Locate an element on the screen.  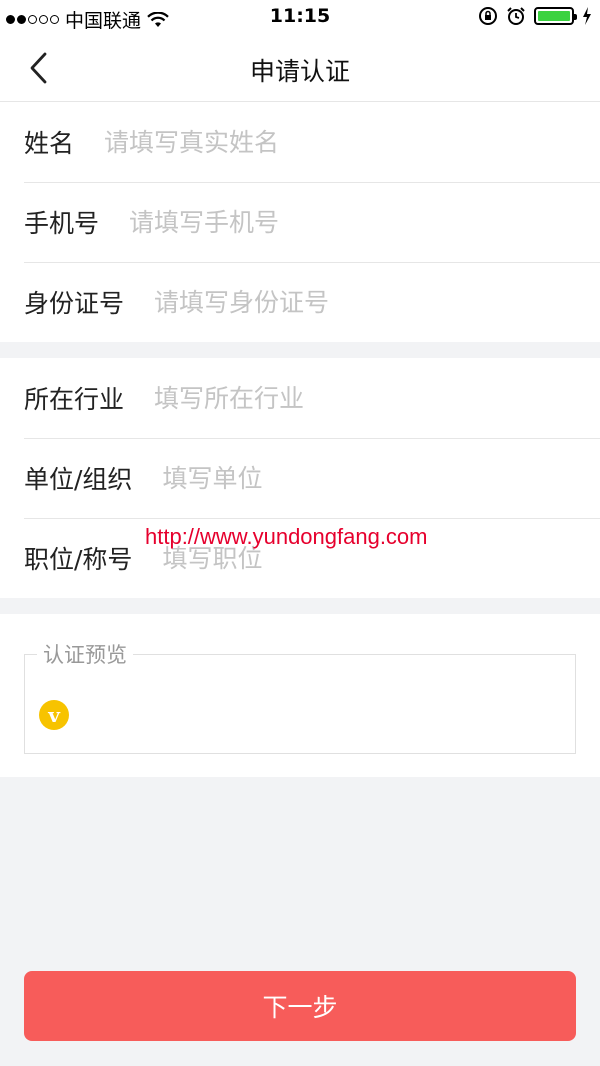
phone-row: 手机号 is located at coordinates (300, 222).